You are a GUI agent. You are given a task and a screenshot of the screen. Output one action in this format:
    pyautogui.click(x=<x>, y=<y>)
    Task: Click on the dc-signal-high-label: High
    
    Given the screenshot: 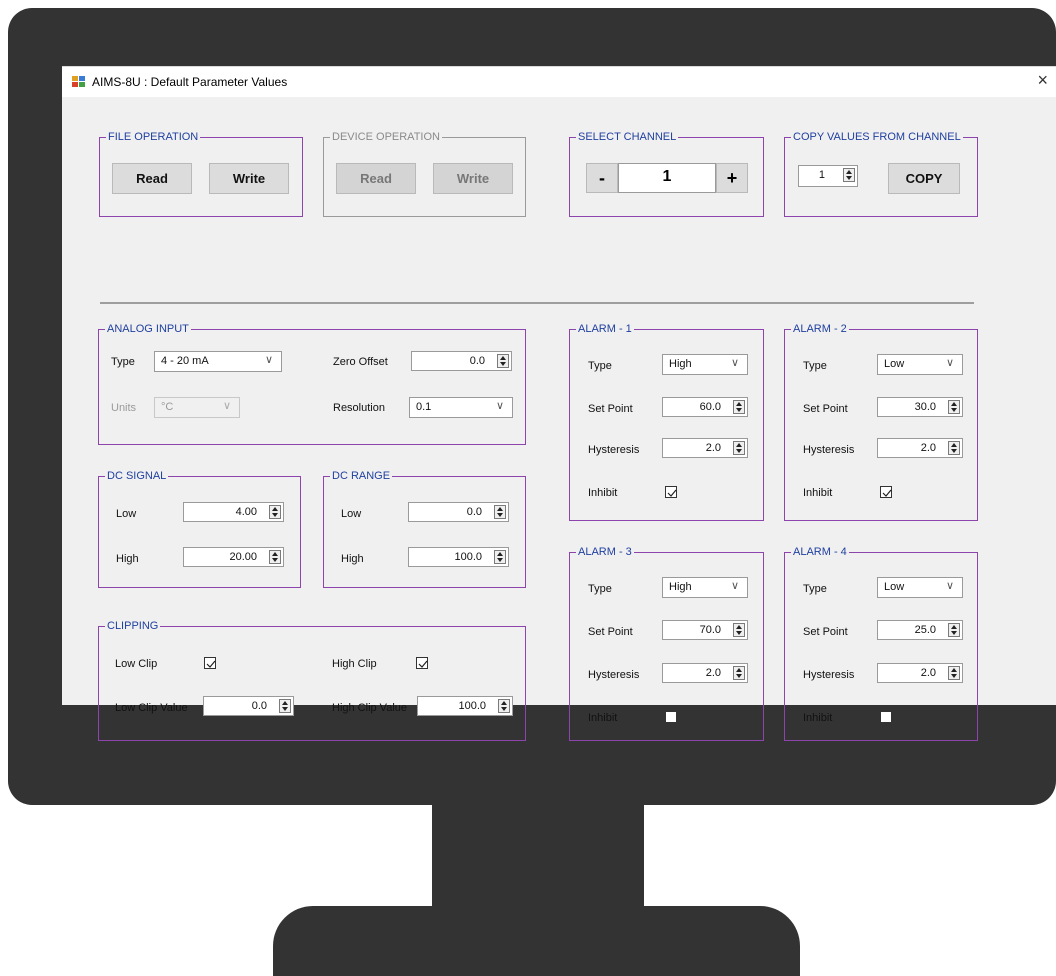 What is the action you would take?
    pyautogui.click(x=127, y=559)
    